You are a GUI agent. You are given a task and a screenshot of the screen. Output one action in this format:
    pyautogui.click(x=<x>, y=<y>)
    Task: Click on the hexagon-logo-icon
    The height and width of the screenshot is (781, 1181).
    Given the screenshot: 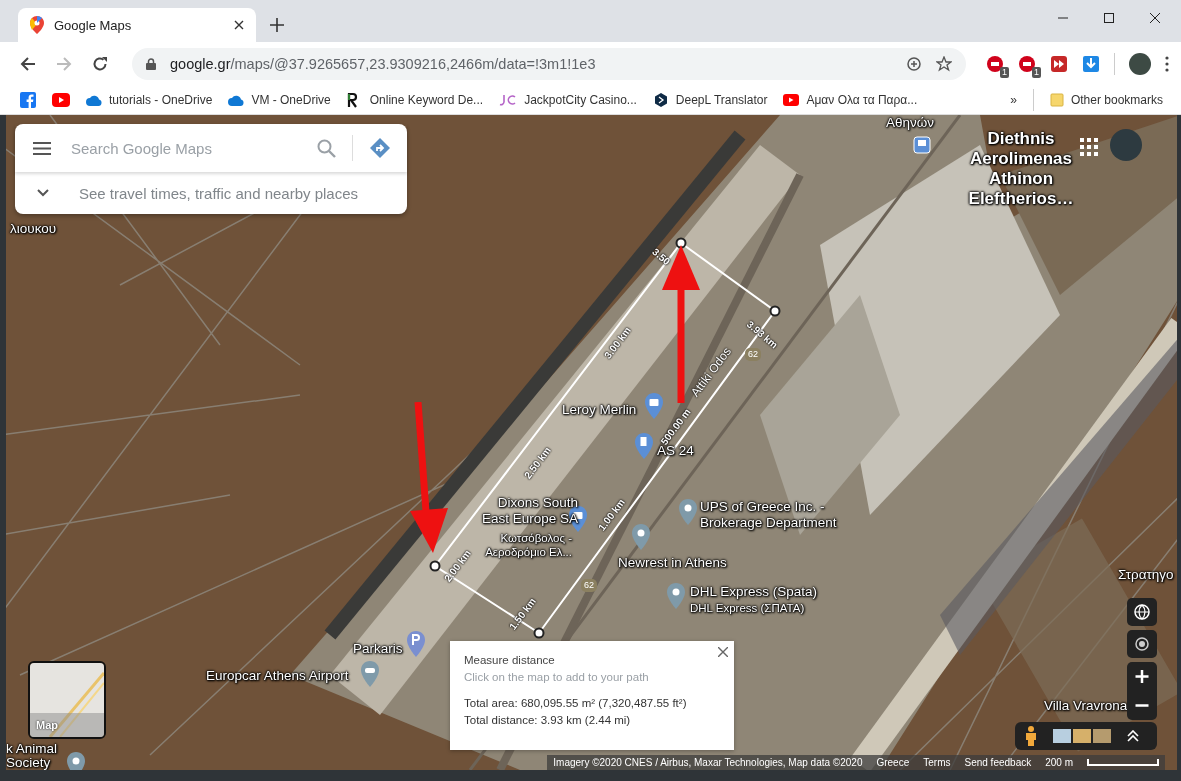 What is the action you would take?
    pyautogui.click(x=660, y=100)
    